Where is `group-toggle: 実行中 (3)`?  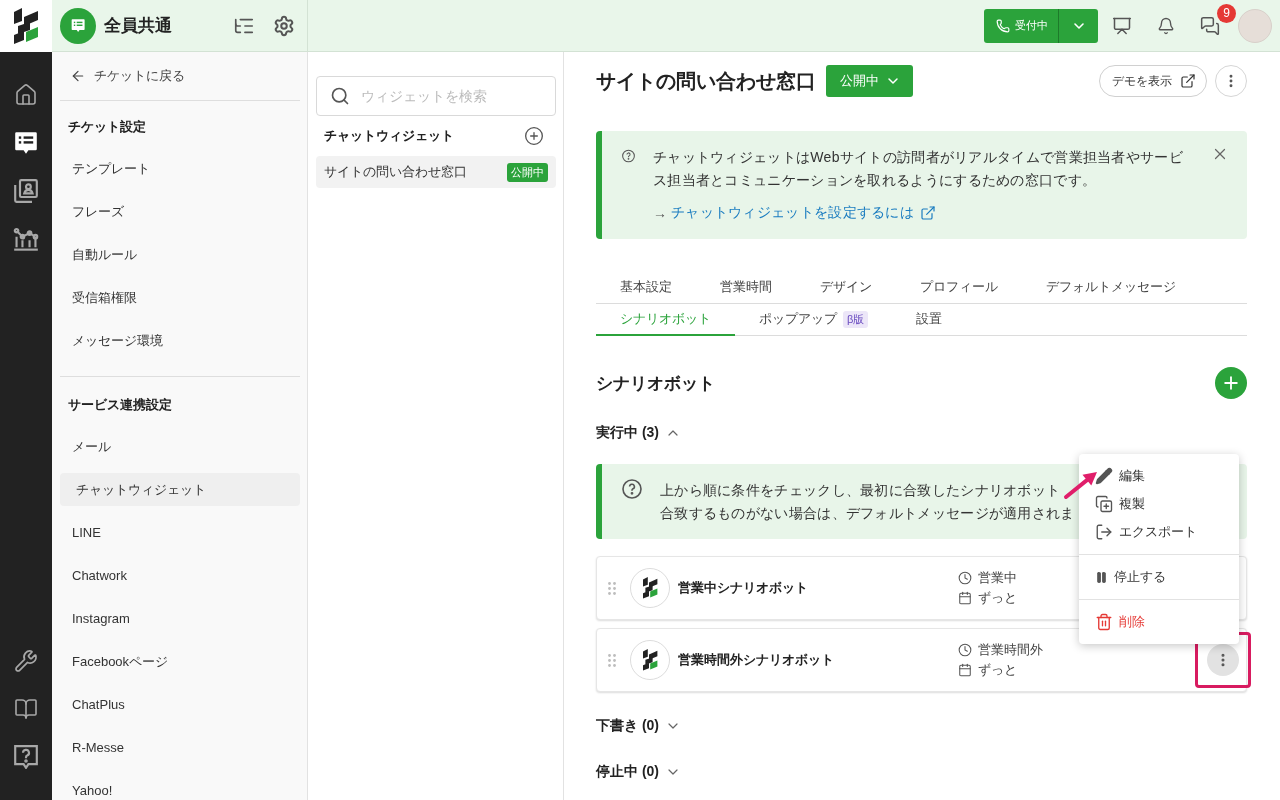 group-toggle: 実行中 (3) is located at coordinates (638, 433).